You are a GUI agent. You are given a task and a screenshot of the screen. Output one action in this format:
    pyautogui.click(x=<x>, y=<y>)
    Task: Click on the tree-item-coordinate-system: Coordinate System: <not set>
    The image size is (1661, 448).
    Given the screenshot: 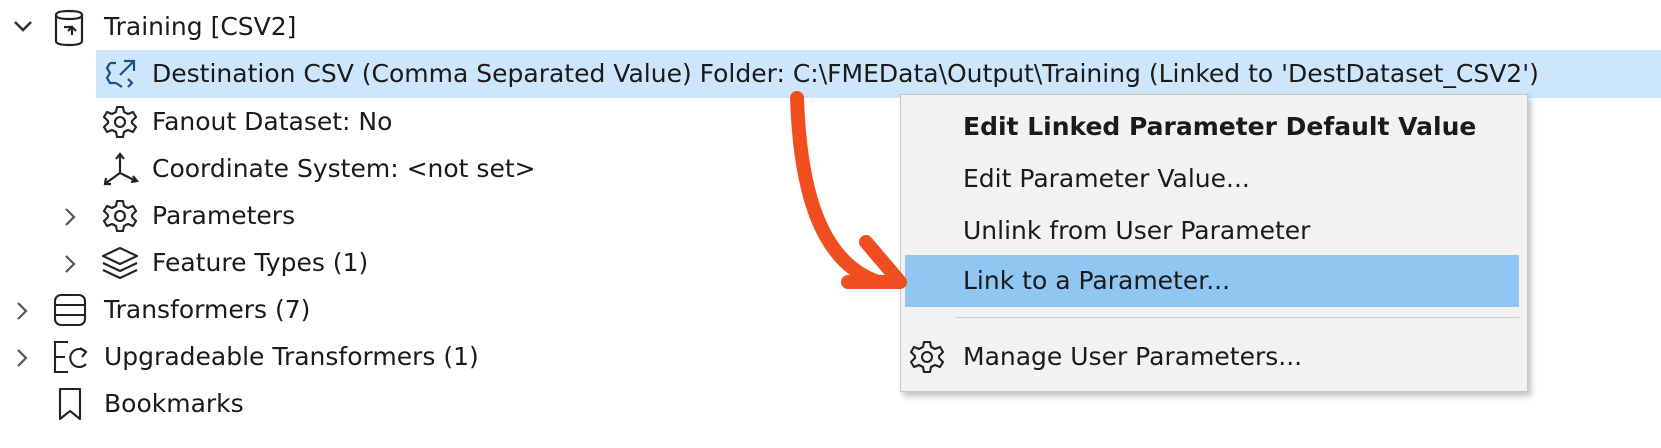 What is the action you would take?
    pyautogui.click(x=446, y=169)
    